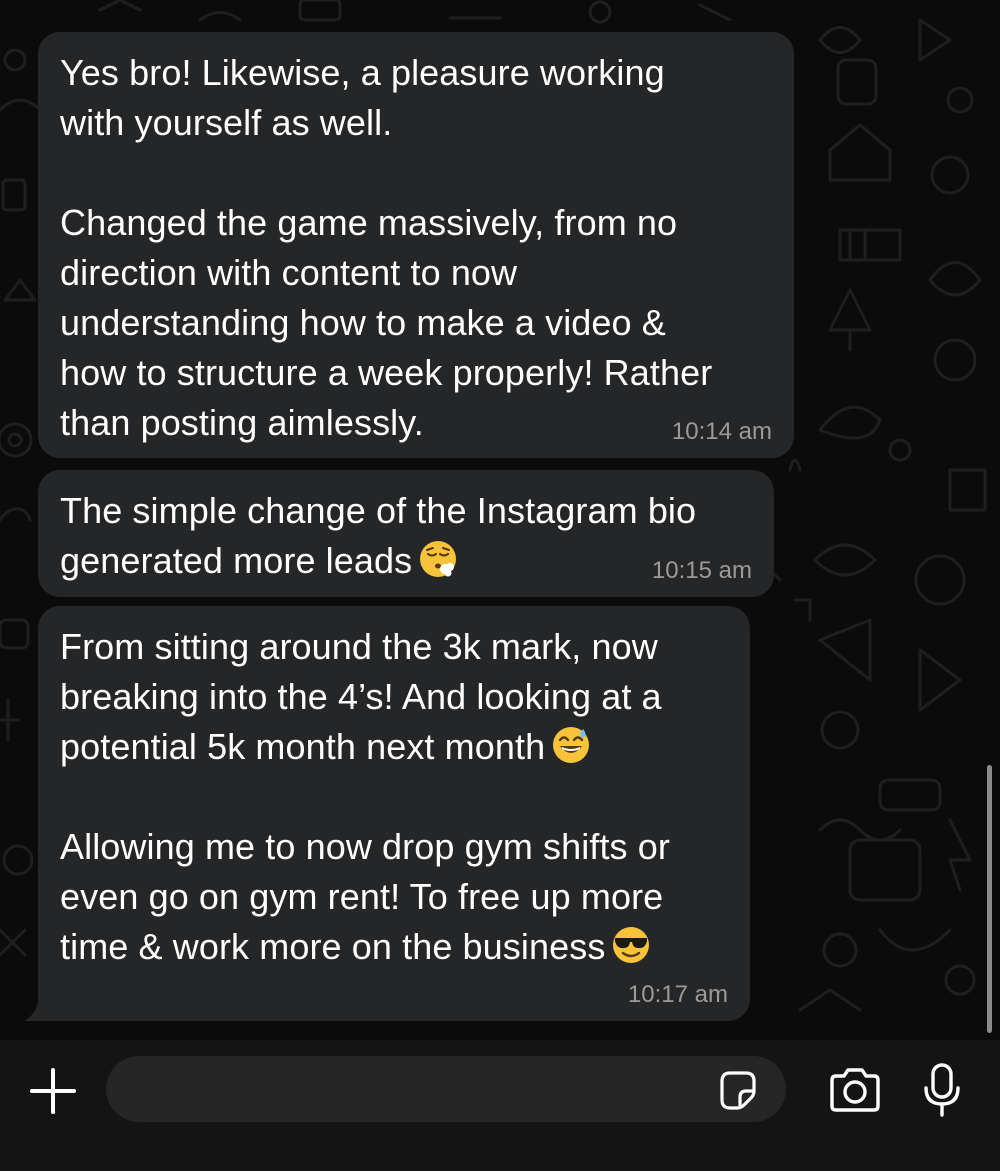 The height and width of the screenshot is (1171, 1000). I want to click on message-timestamp: 10:17 am, so click(677, 994).